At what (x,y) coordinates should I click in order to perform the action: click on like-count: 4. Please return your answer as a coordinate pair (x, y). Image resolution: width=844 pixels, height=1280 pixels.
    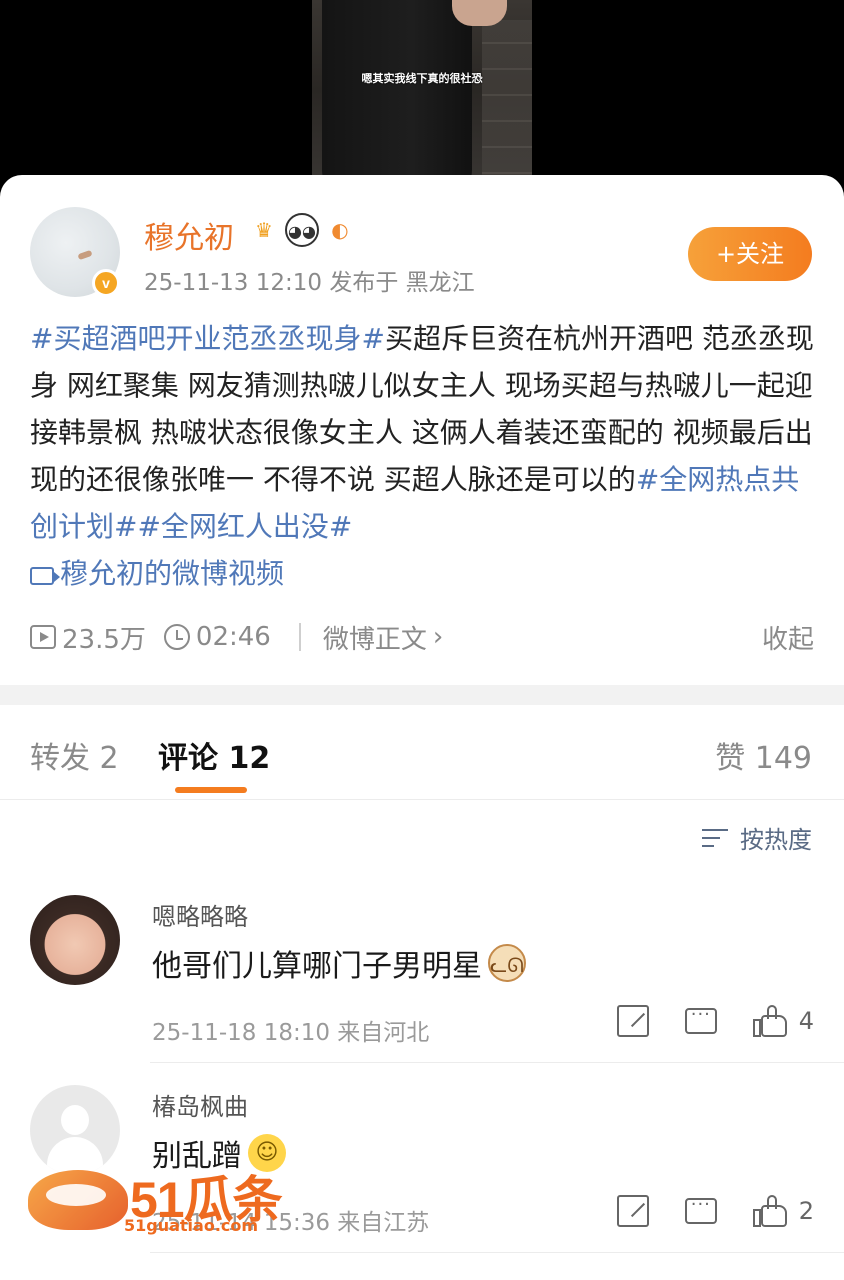
    Looking at the image, I should click on (806, 1021).